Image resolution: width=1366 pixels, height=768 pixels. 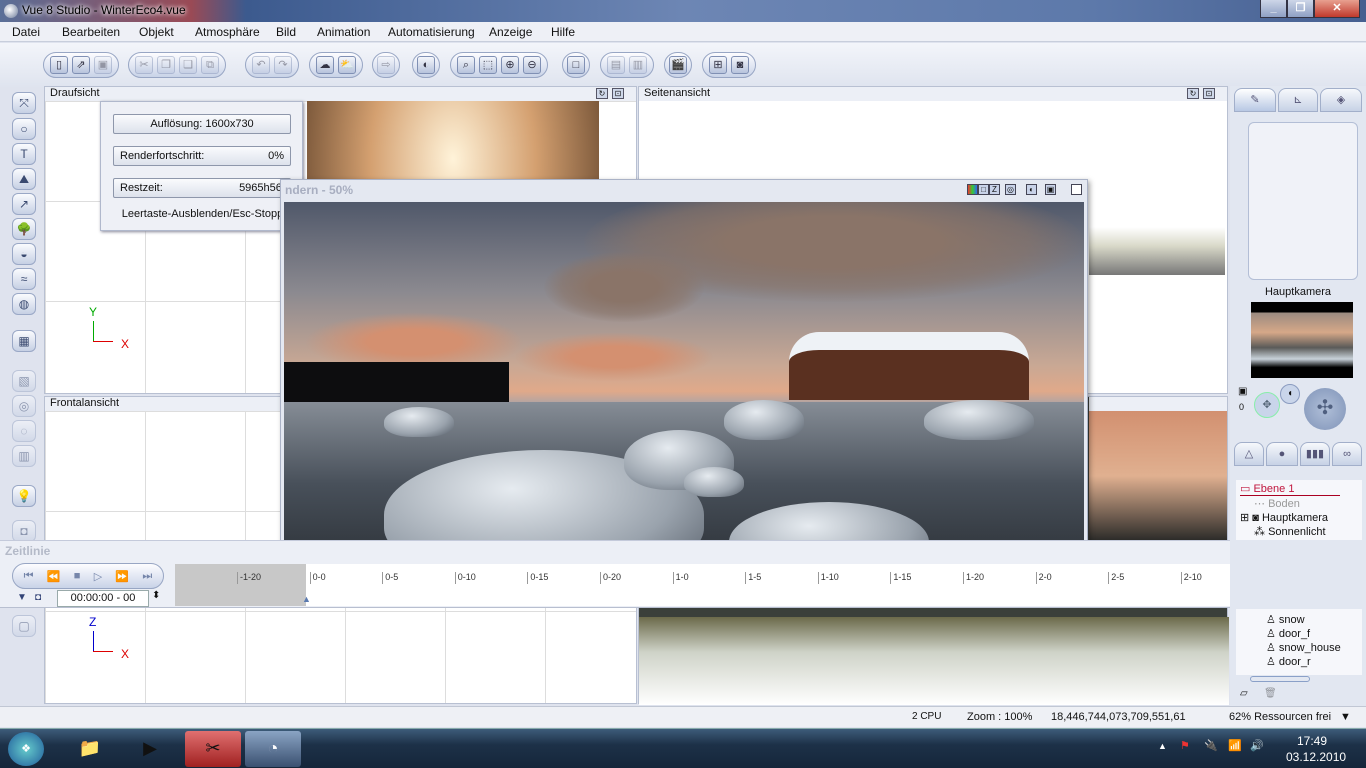 What do you see at coordinates (24, 341) in the screenshot?
I see `library-icon: ▦` at bounding box center [24, 341].